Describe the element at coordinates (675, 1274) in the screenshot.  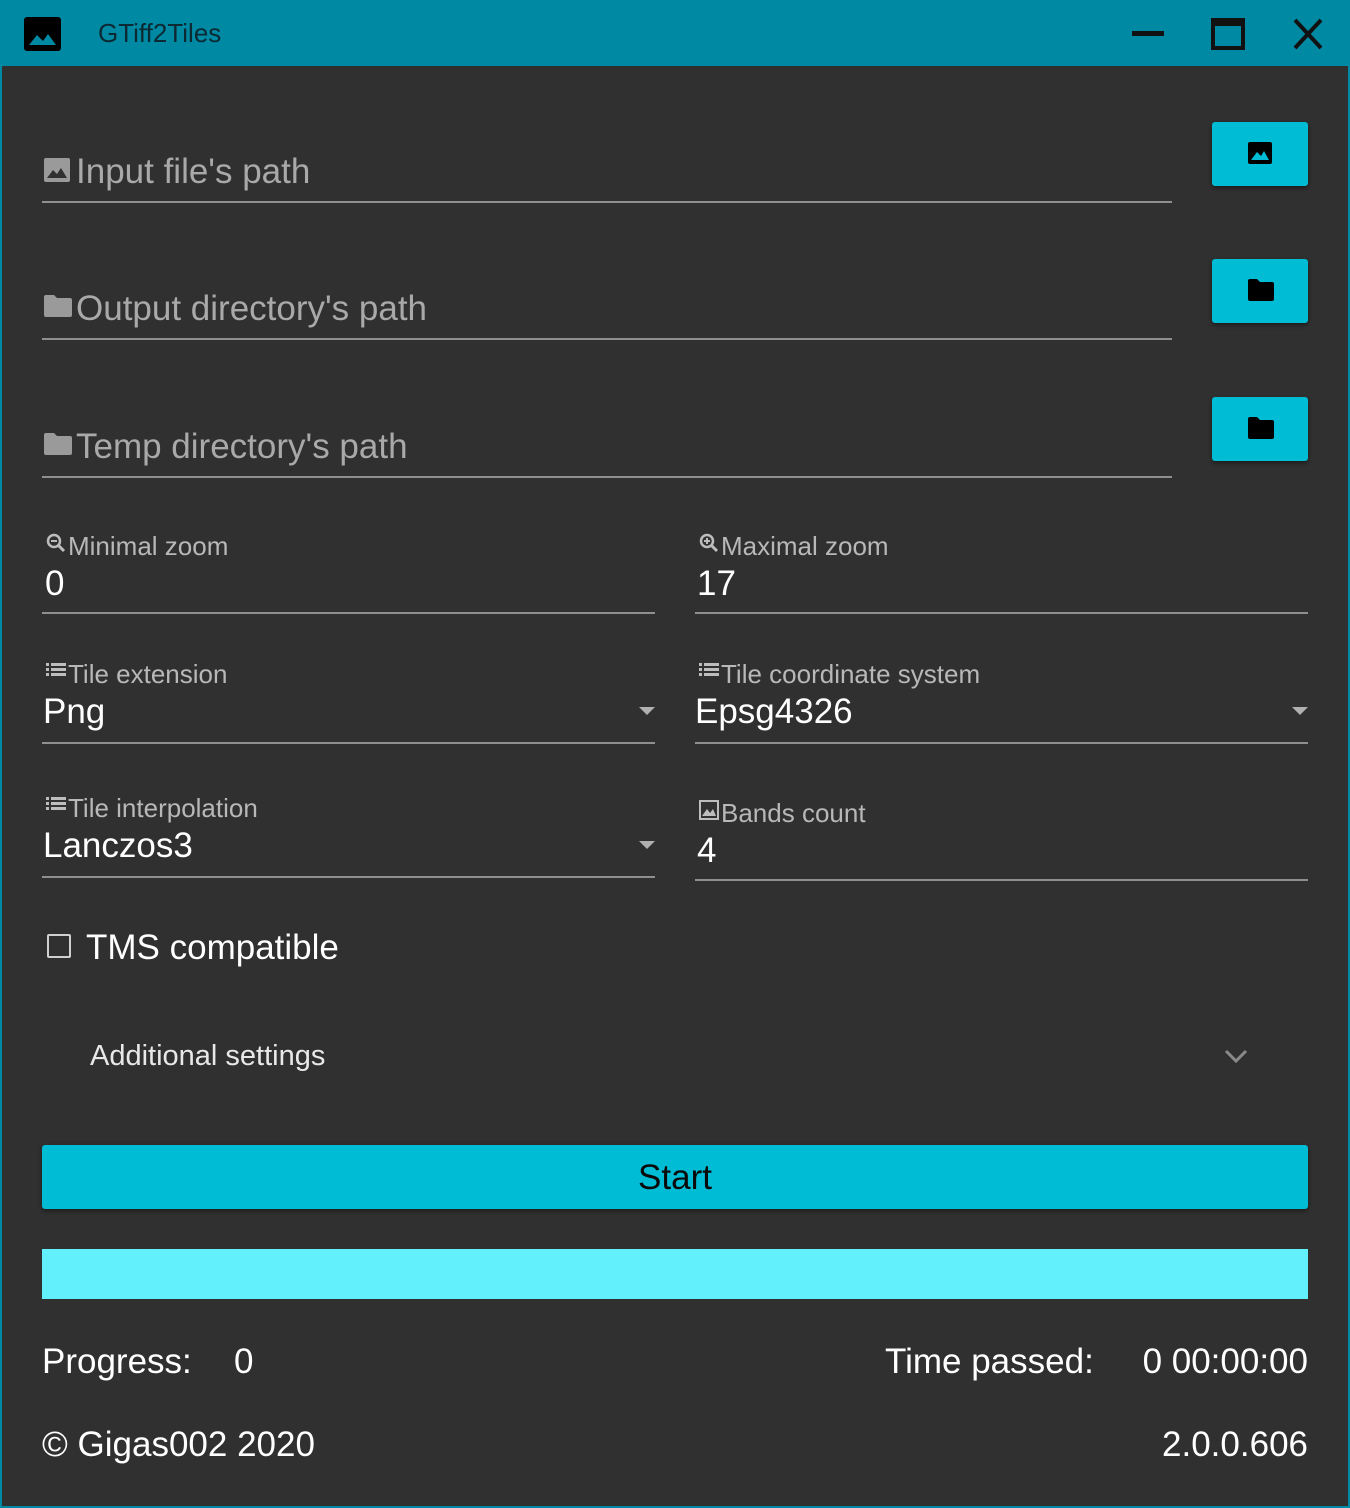
I see `progress-bar` at that location.